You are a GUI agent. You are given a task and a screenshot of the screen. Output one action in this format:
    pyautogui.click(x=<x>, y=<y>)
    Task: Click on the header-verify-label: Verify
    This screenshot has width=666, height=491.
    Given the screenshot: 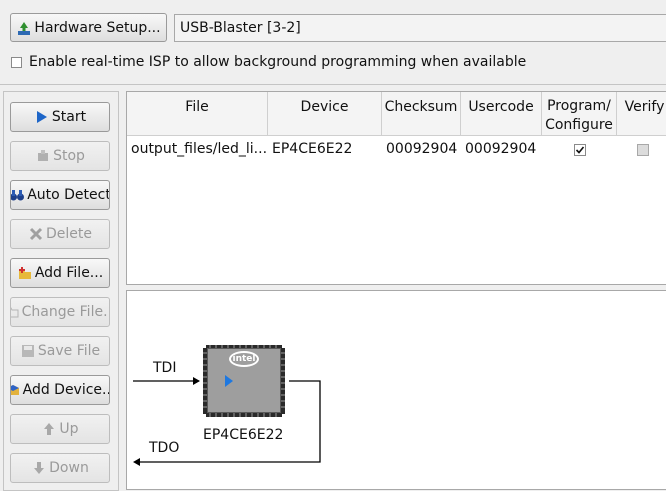 What is the action you would take?
    pyautogui.click(x=644, y=107)
    